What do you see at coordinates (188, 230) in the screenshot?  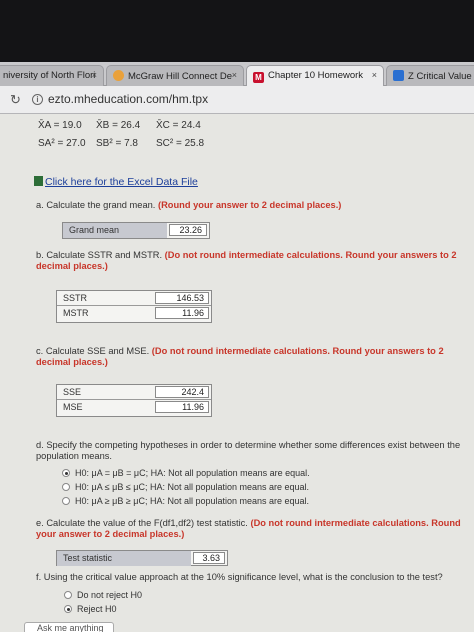 I see `grand-mean-input: 23.26` at bounding box center [188, 230].